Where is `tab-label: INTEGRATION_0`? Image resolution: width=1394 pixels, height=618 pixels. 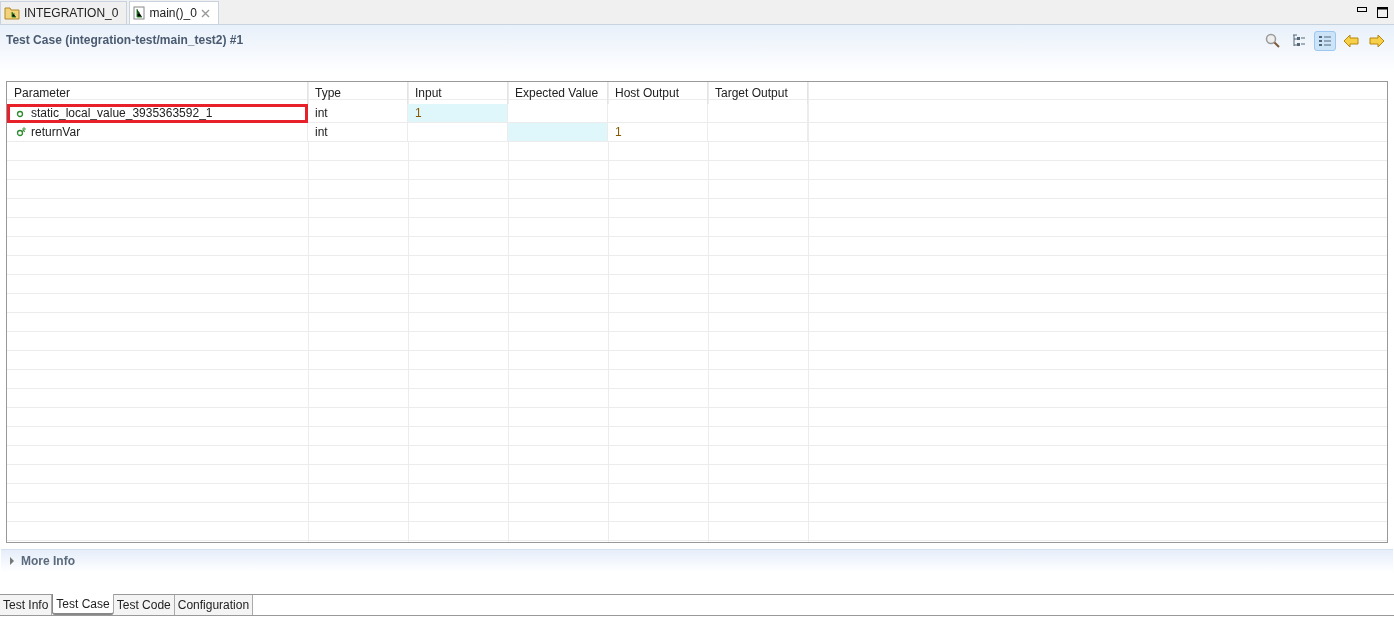
tab-label: INTEGRATION_0 is located at coordinates (71, 13).